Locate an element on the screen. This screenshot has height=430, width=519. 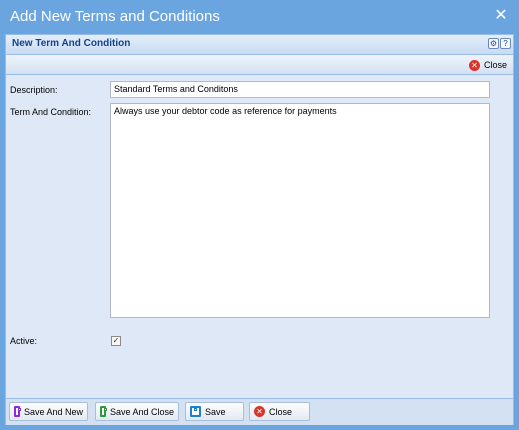
gear-icon: ⚙ is located at coordinates (493, 43).